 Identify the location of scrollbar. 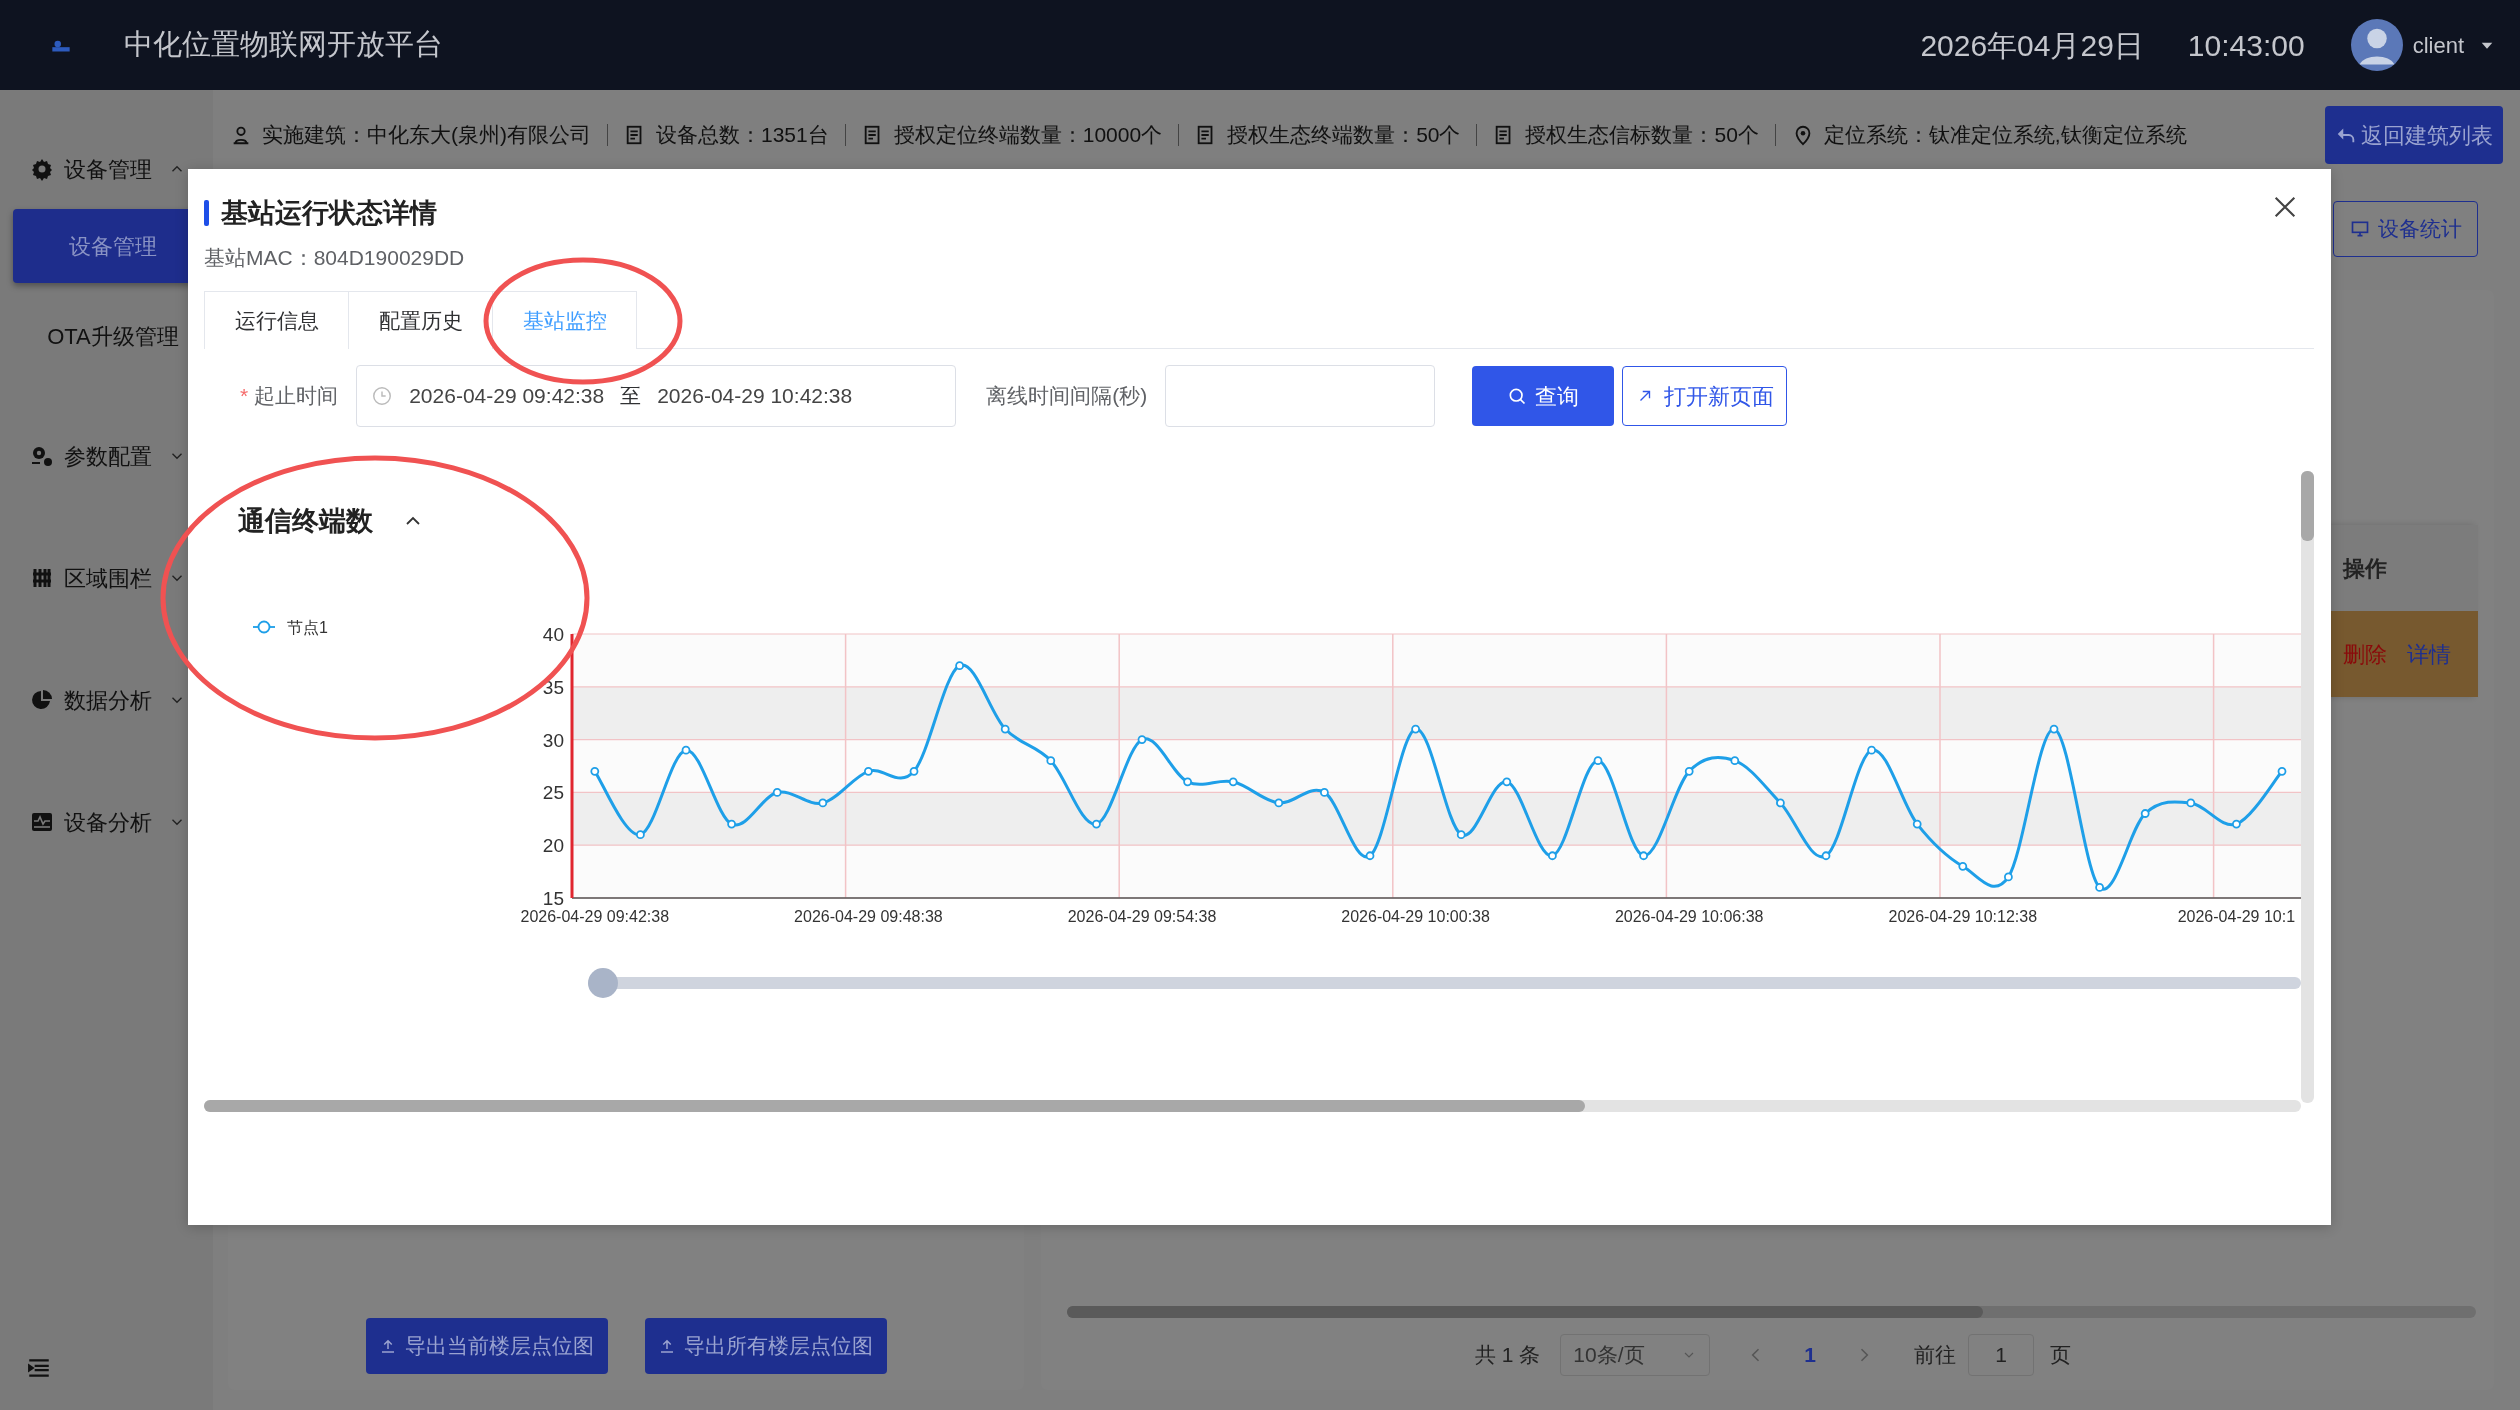
(1771, 1312).